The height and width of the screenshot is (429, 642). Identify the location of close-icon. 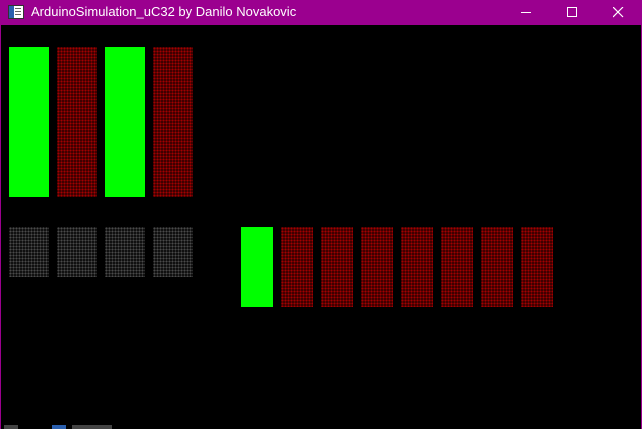
(618, 12).